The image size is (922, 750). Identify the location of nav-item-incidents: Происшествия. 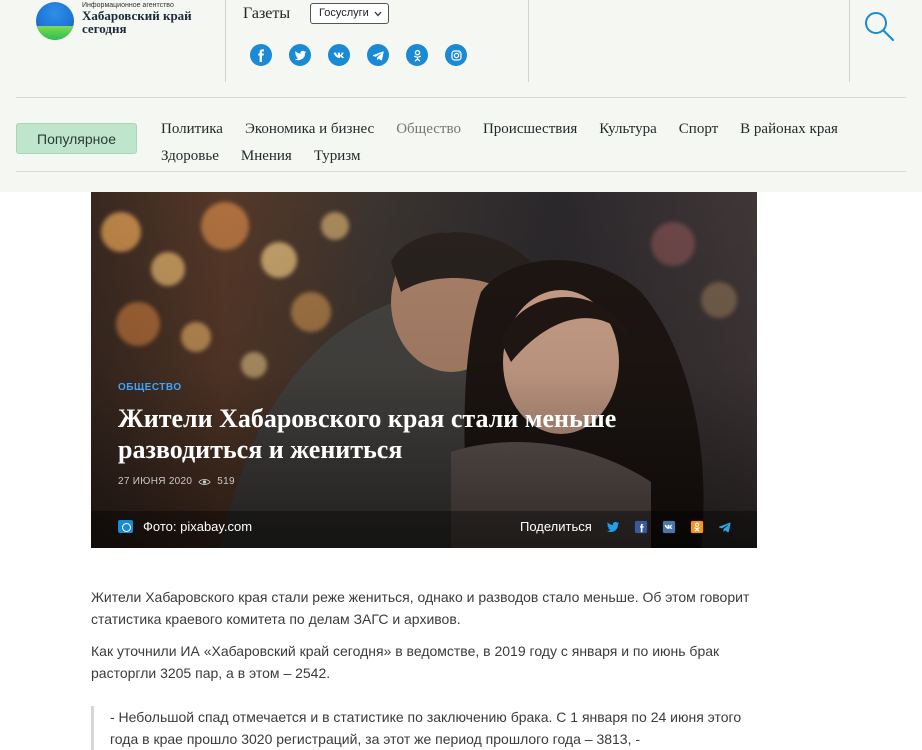
(530, 129).